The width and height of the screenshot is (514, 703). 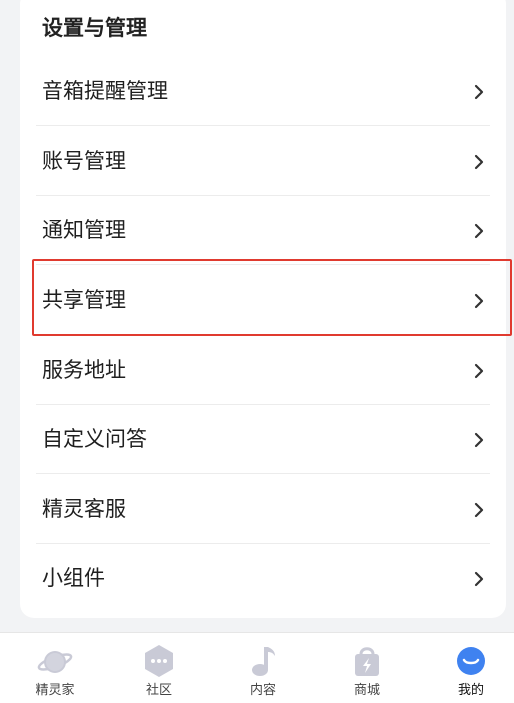 What do you see at coordinates (470, 690) in the screenshot?
I see `tab-label: 我的` at bounding box center [470, 690].